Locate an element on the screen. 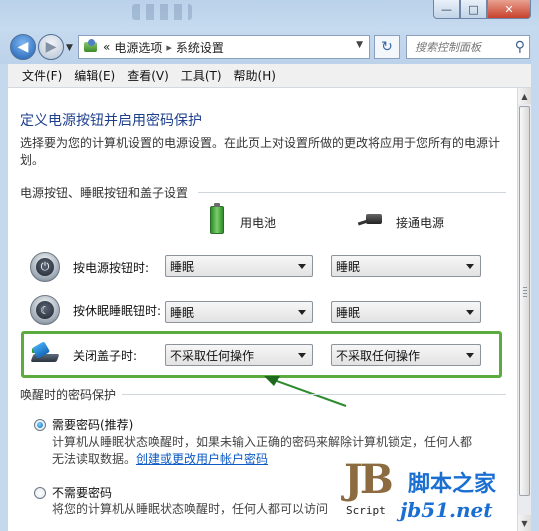 Image resolution: width=539 pixels, height=531 pixels. watermark: JB Script 脚本之家 jb51.net is located at coordinates (439, 491).